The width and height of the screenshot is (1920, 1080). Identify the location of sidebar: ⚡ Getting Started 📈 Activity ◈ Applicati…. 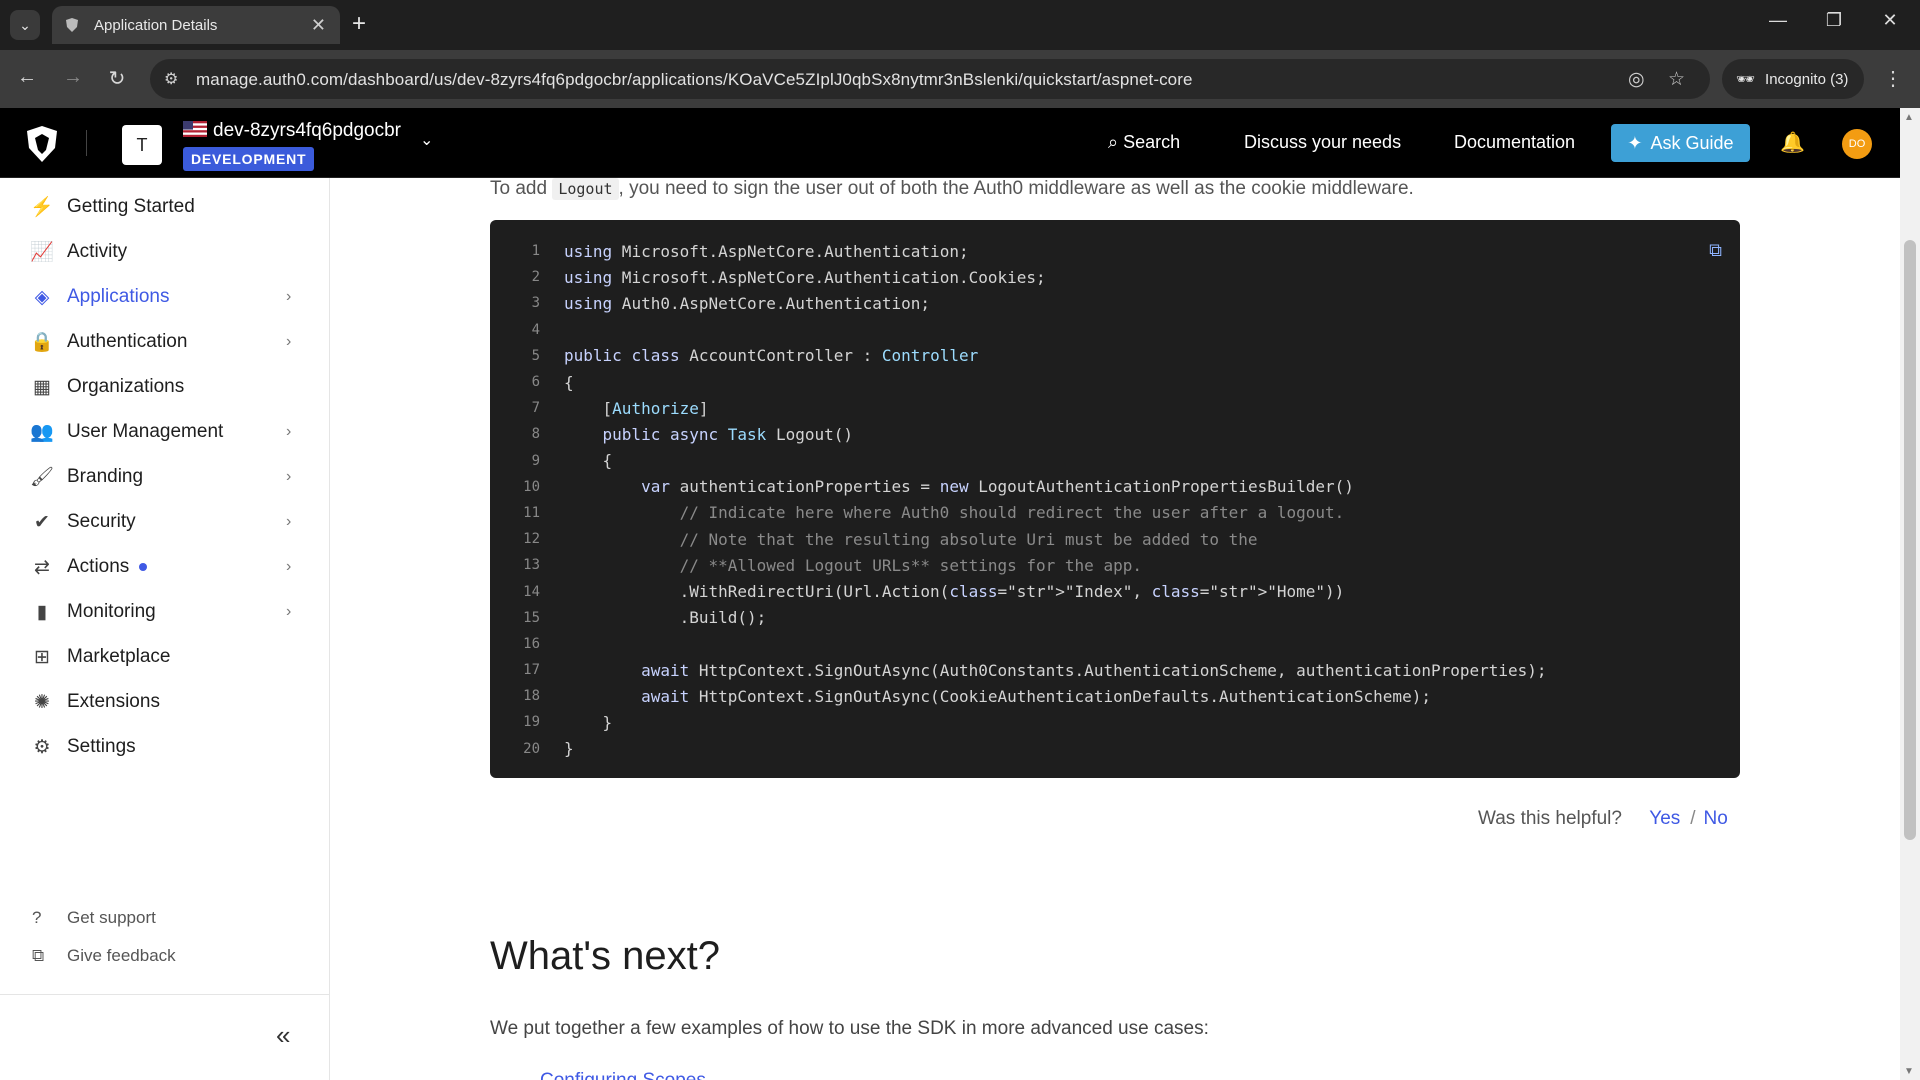
(165, 629).